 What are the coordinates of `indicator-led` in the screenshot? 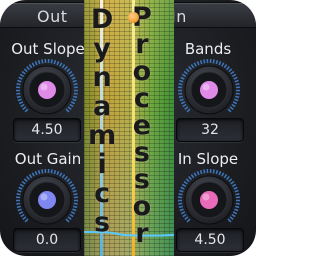 It's located at (133, 17).